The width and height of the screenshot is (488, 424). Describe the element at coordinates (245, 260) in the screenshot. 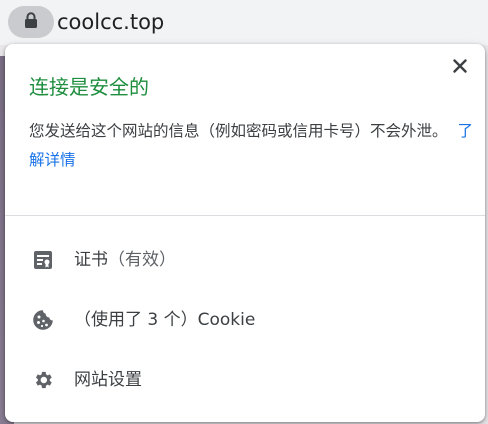

I see `certificate-row: 证书（有效）` at that location.